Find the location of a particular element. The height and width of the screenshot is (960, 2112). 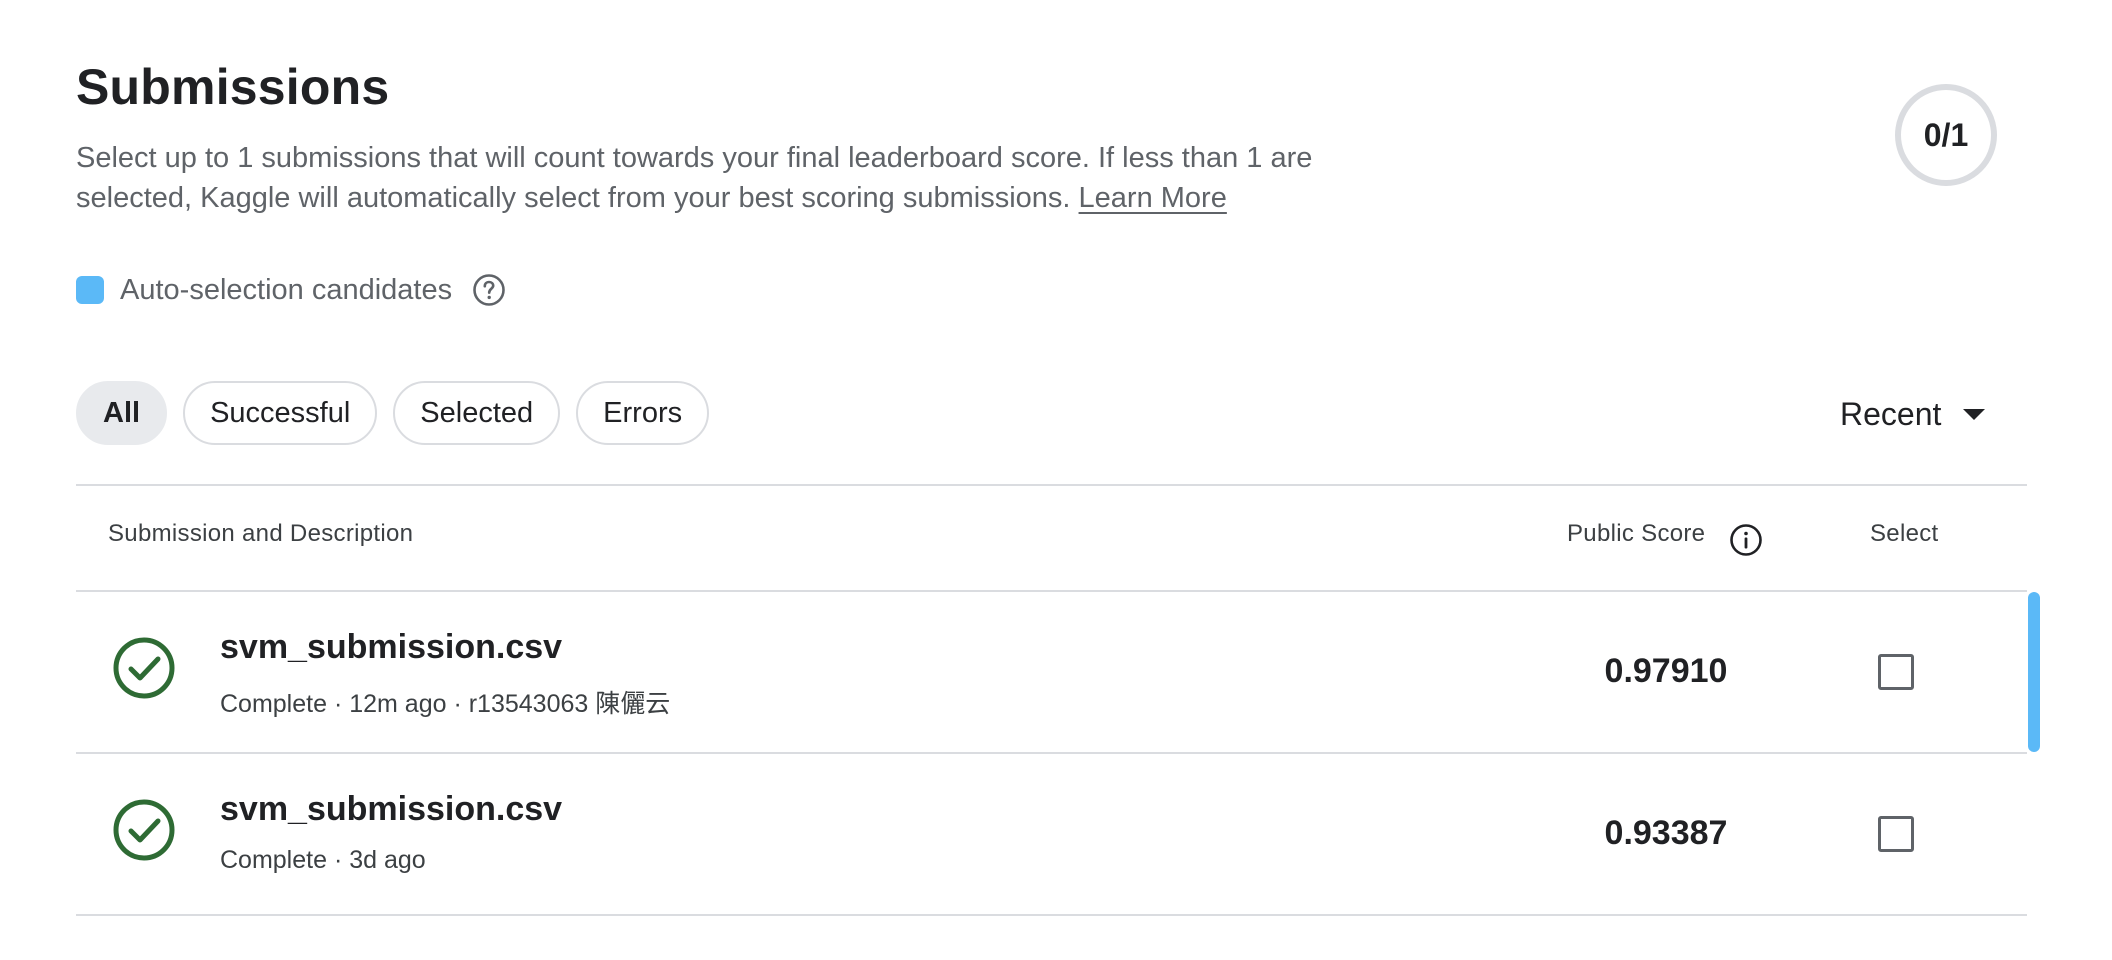

filter-chip-errors: Errors is located at coordinates (643, 413).